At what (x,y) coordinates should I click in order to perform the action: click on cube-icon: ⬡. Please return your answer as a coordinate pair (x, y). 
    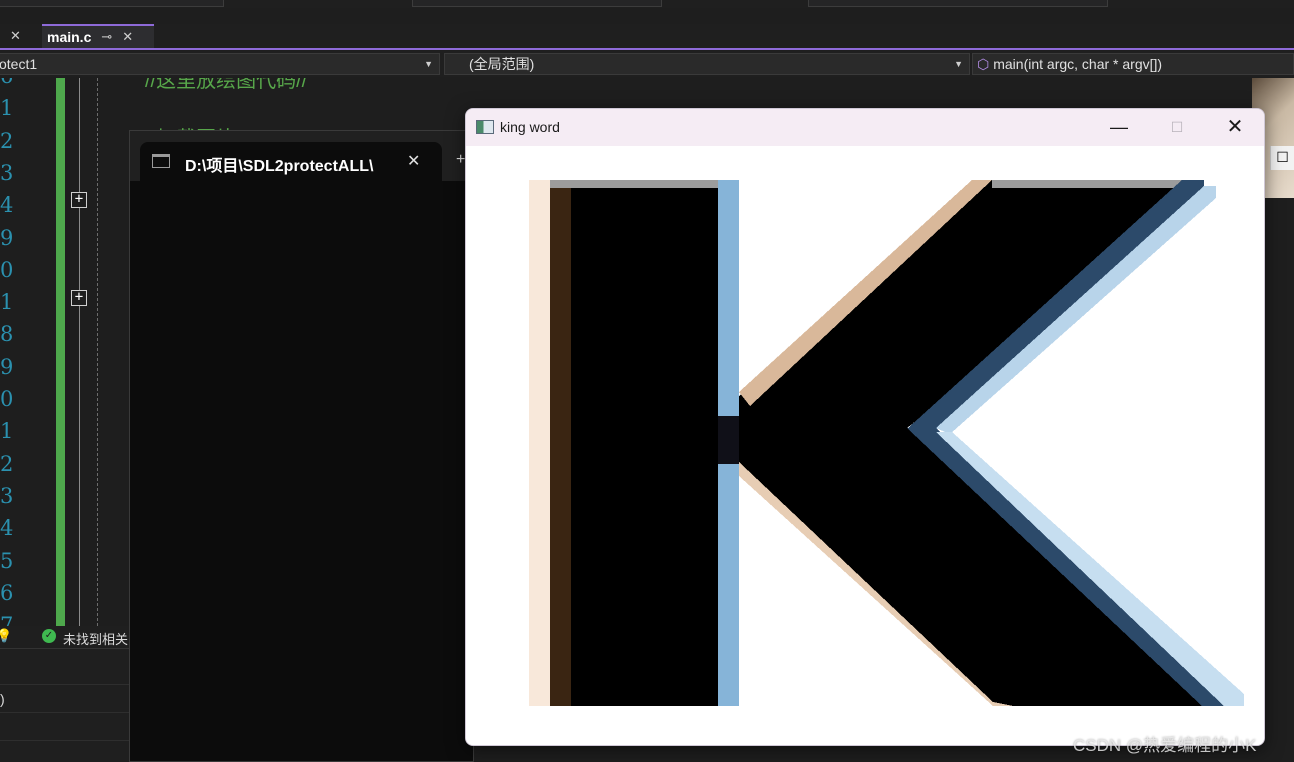
    Looking at the image, I should click on (983, 64).